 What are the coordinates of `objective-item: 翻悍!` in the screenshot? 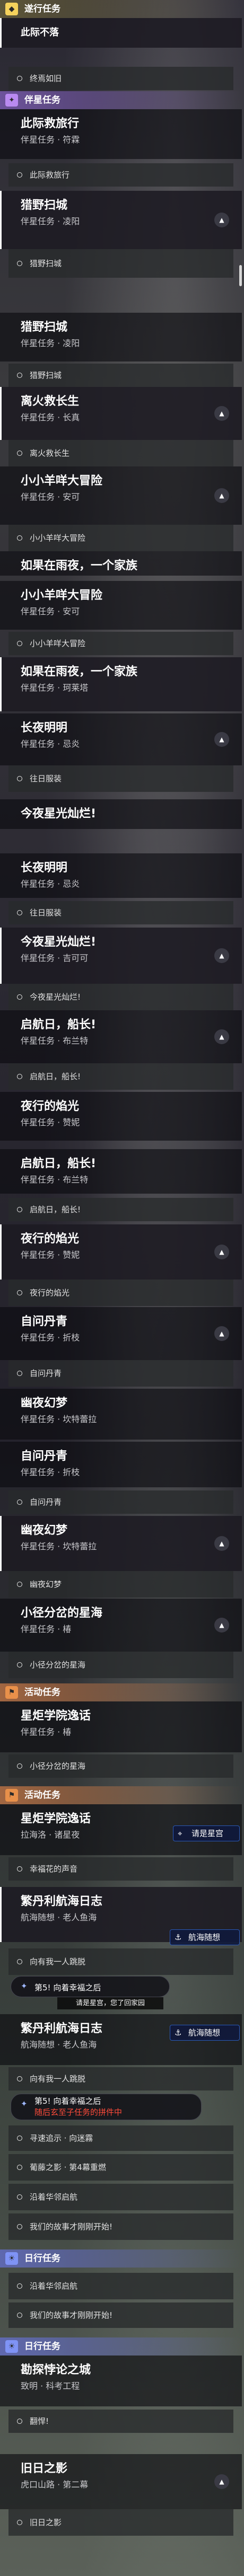 It's located at (121, 2421).